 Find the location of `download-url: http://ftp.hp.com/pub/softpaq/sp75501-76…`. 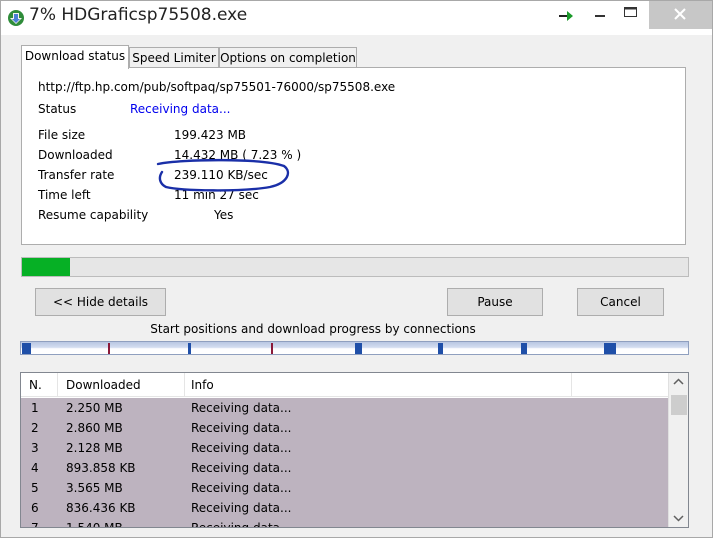

download-url: http://ftp.hp.com/pub/softpaq/sp75501-76… is located at coordinates (217, 87).